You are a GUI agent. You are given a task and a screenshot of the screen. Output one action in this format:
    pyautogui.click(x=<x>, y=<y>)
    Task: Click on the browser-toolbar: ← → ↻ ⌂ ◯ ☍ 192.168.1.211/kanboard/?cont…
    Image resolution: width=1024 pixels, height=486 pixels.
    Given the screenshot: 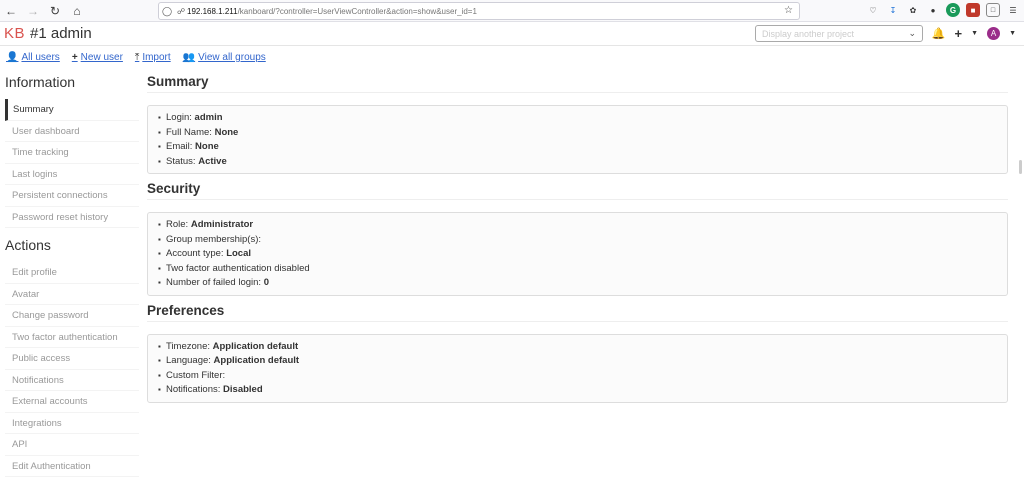 What is the action you would take?
    pyautogui.click(x=512, y=11)
    